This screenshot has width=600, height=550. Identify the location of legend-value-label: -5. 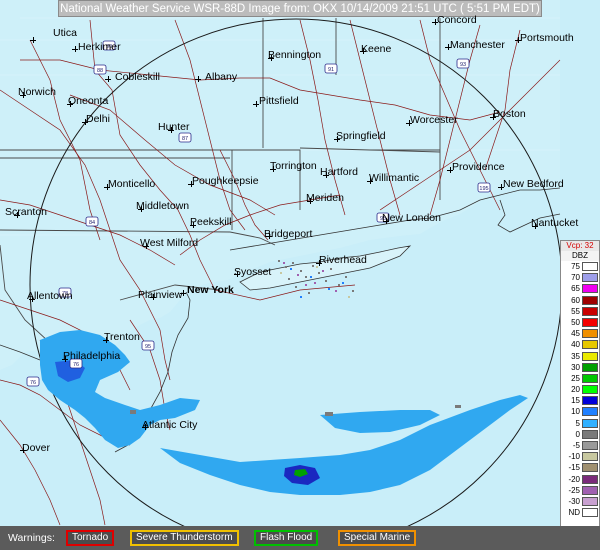
(576, 445).